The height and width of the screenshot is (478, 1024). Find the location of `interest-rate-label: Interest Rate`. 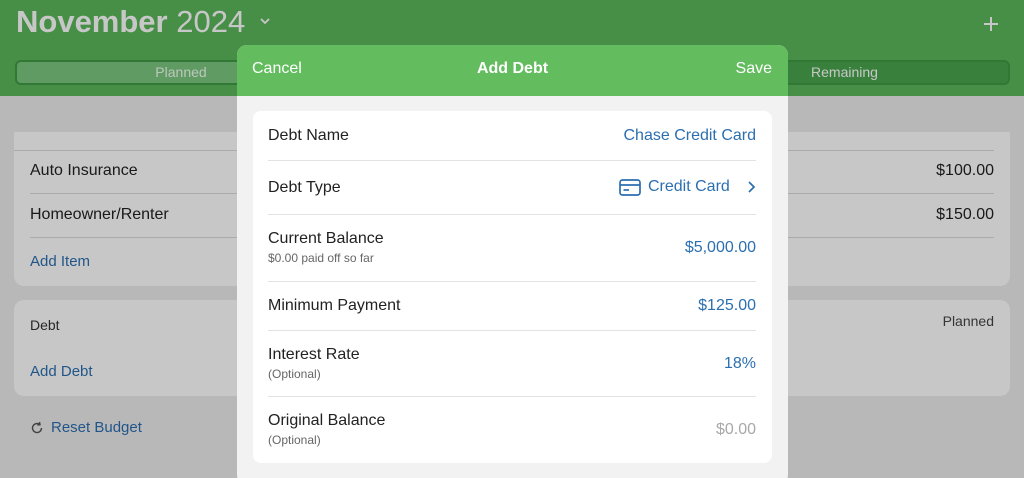

interest-rate-label: Interest Rate is located at coordinates (314, 354).